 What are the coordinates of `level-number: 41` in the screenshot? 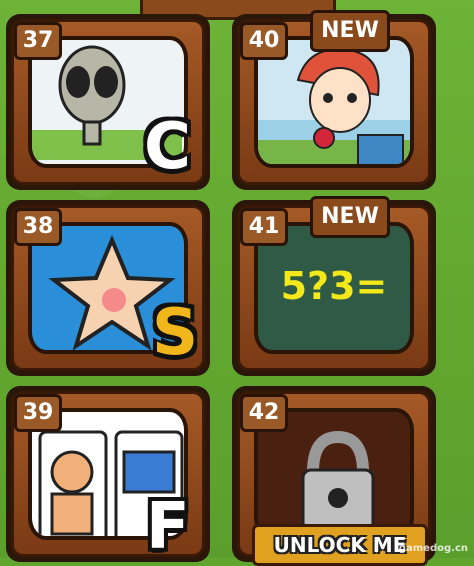 It's located at (264, 227).